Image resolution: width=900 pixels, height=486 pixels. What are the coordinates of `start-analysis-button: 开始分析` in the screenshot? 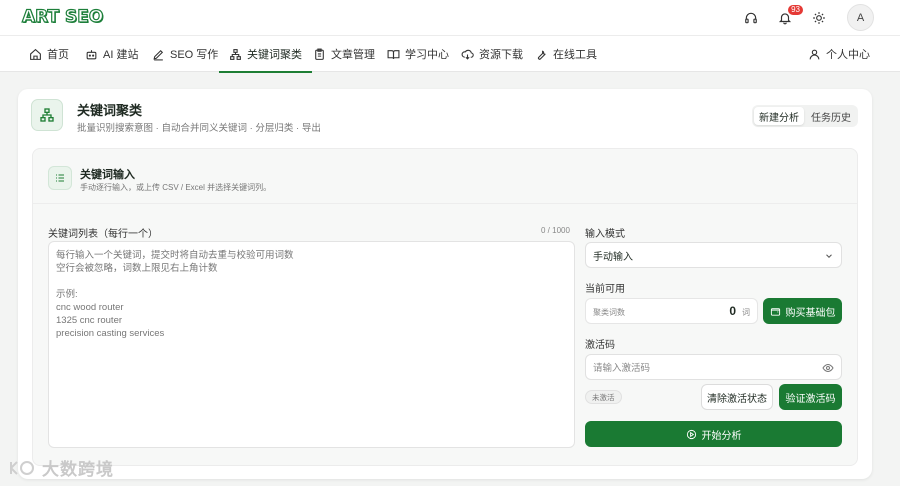 It's located at (713, 434).